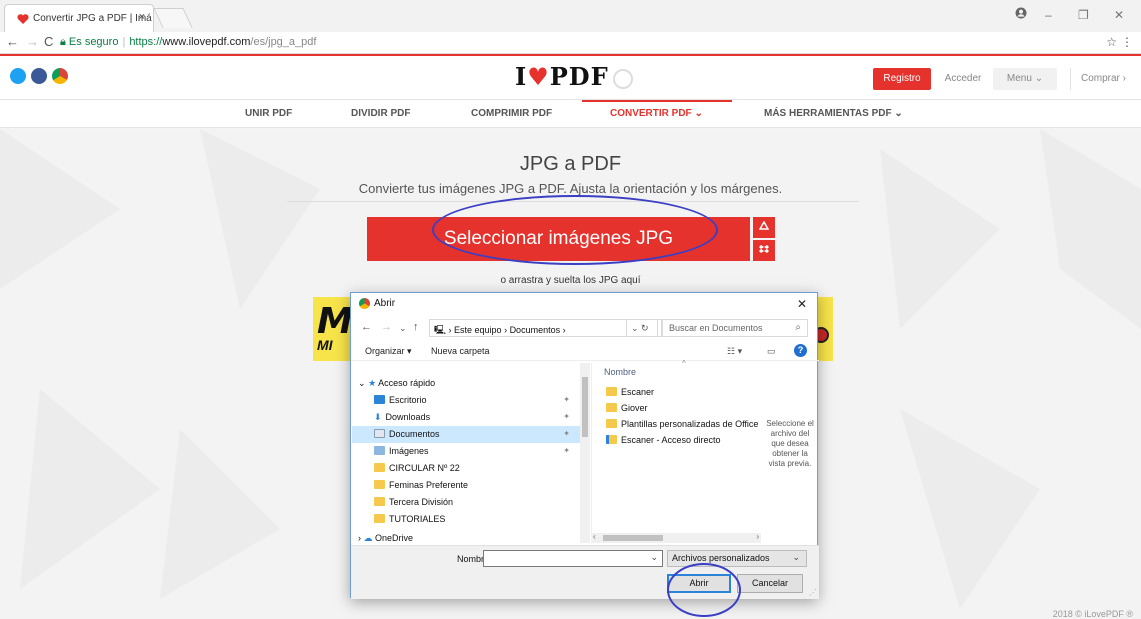  Describe the element at coordinates (654, 557) in the screenshot. I see `chevron-down-icon: ⌄` at that location.